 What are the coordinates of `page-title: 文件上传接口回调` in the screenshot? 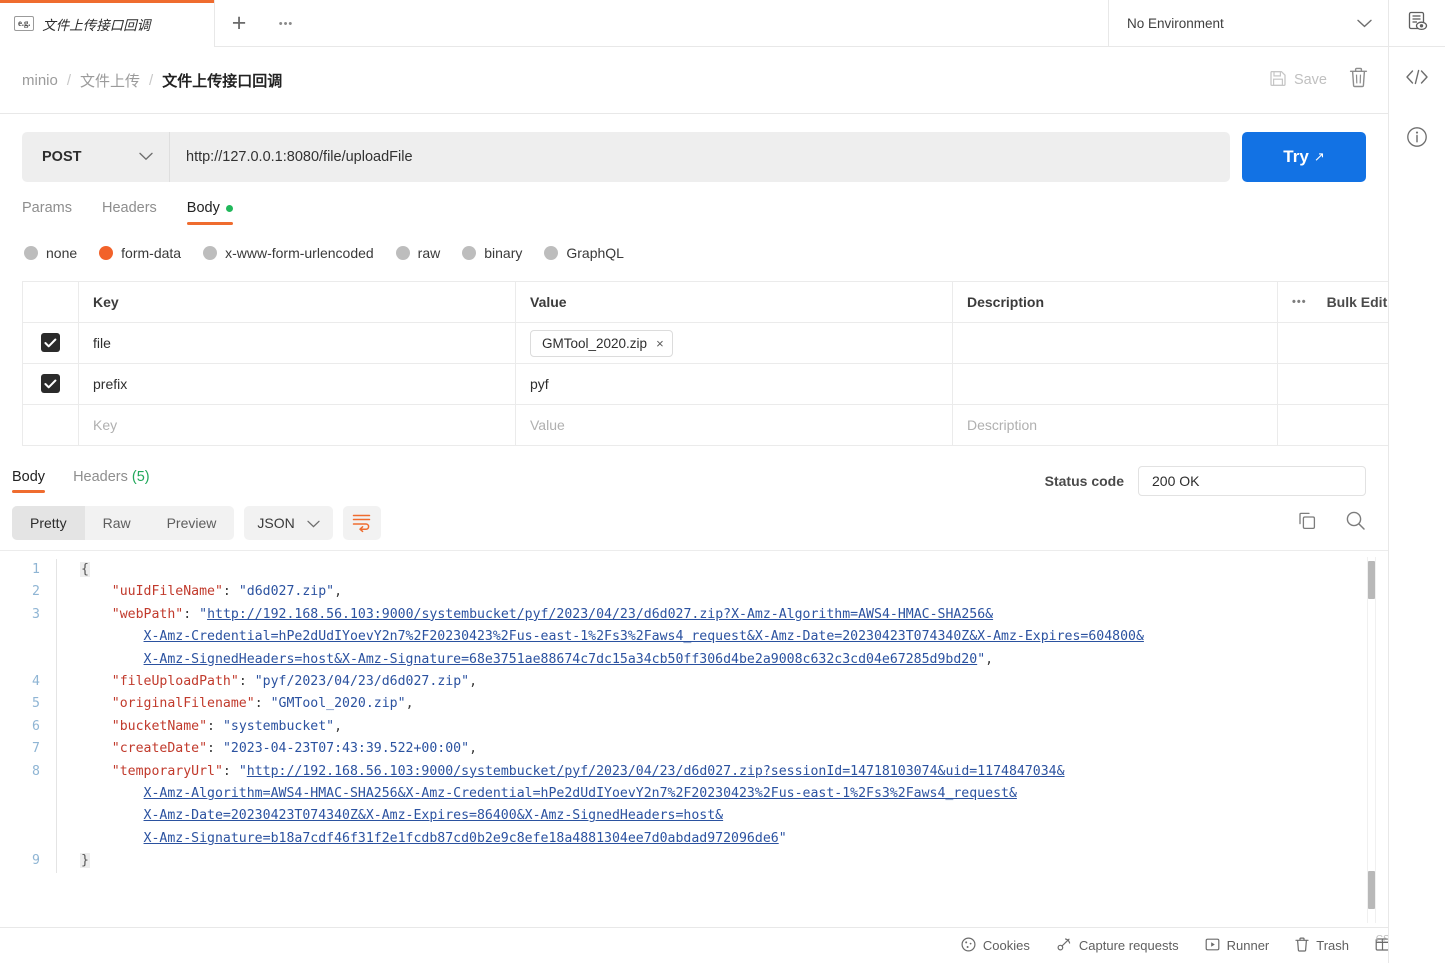 It's located at (222, 81).